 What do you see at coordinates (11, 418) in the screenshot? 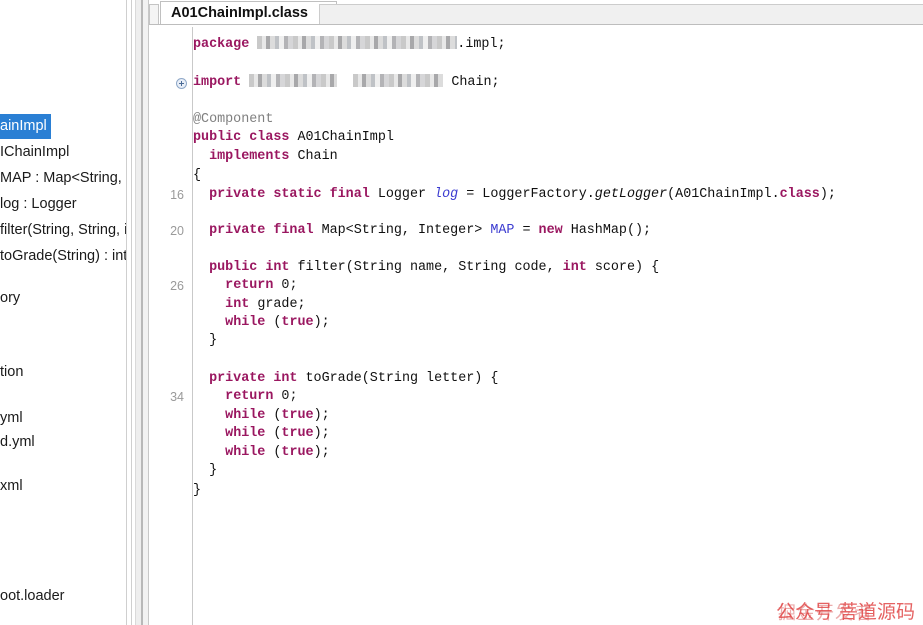
I see `outline-item: yml` at bounding box center [11, 418].